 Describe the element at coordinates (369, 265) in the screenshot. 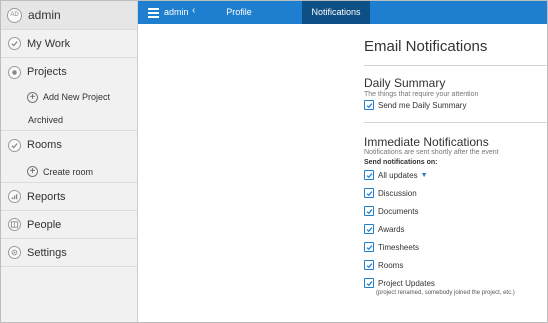

I see `rooms-checkbox` at that location.